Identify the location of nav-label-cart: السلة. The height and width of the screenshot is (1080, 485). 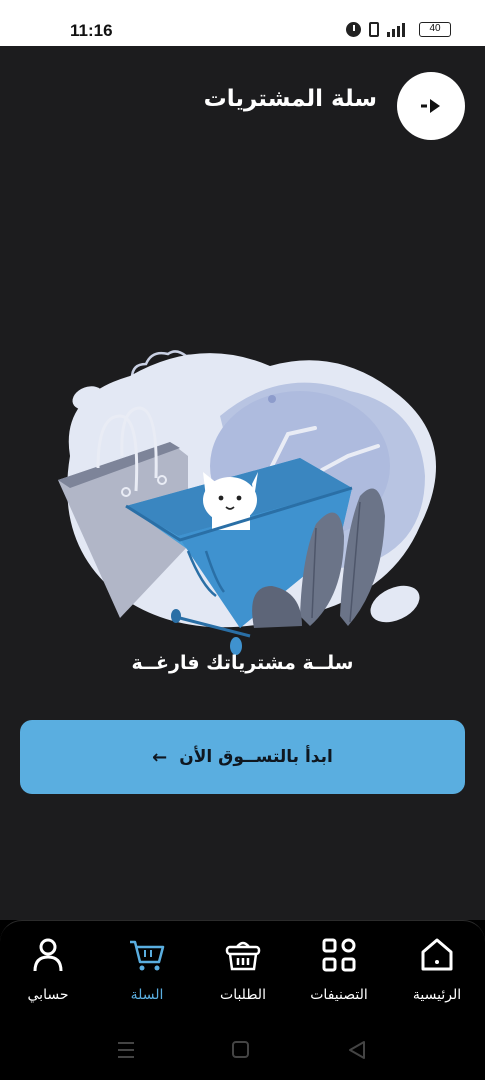
(147, 995).